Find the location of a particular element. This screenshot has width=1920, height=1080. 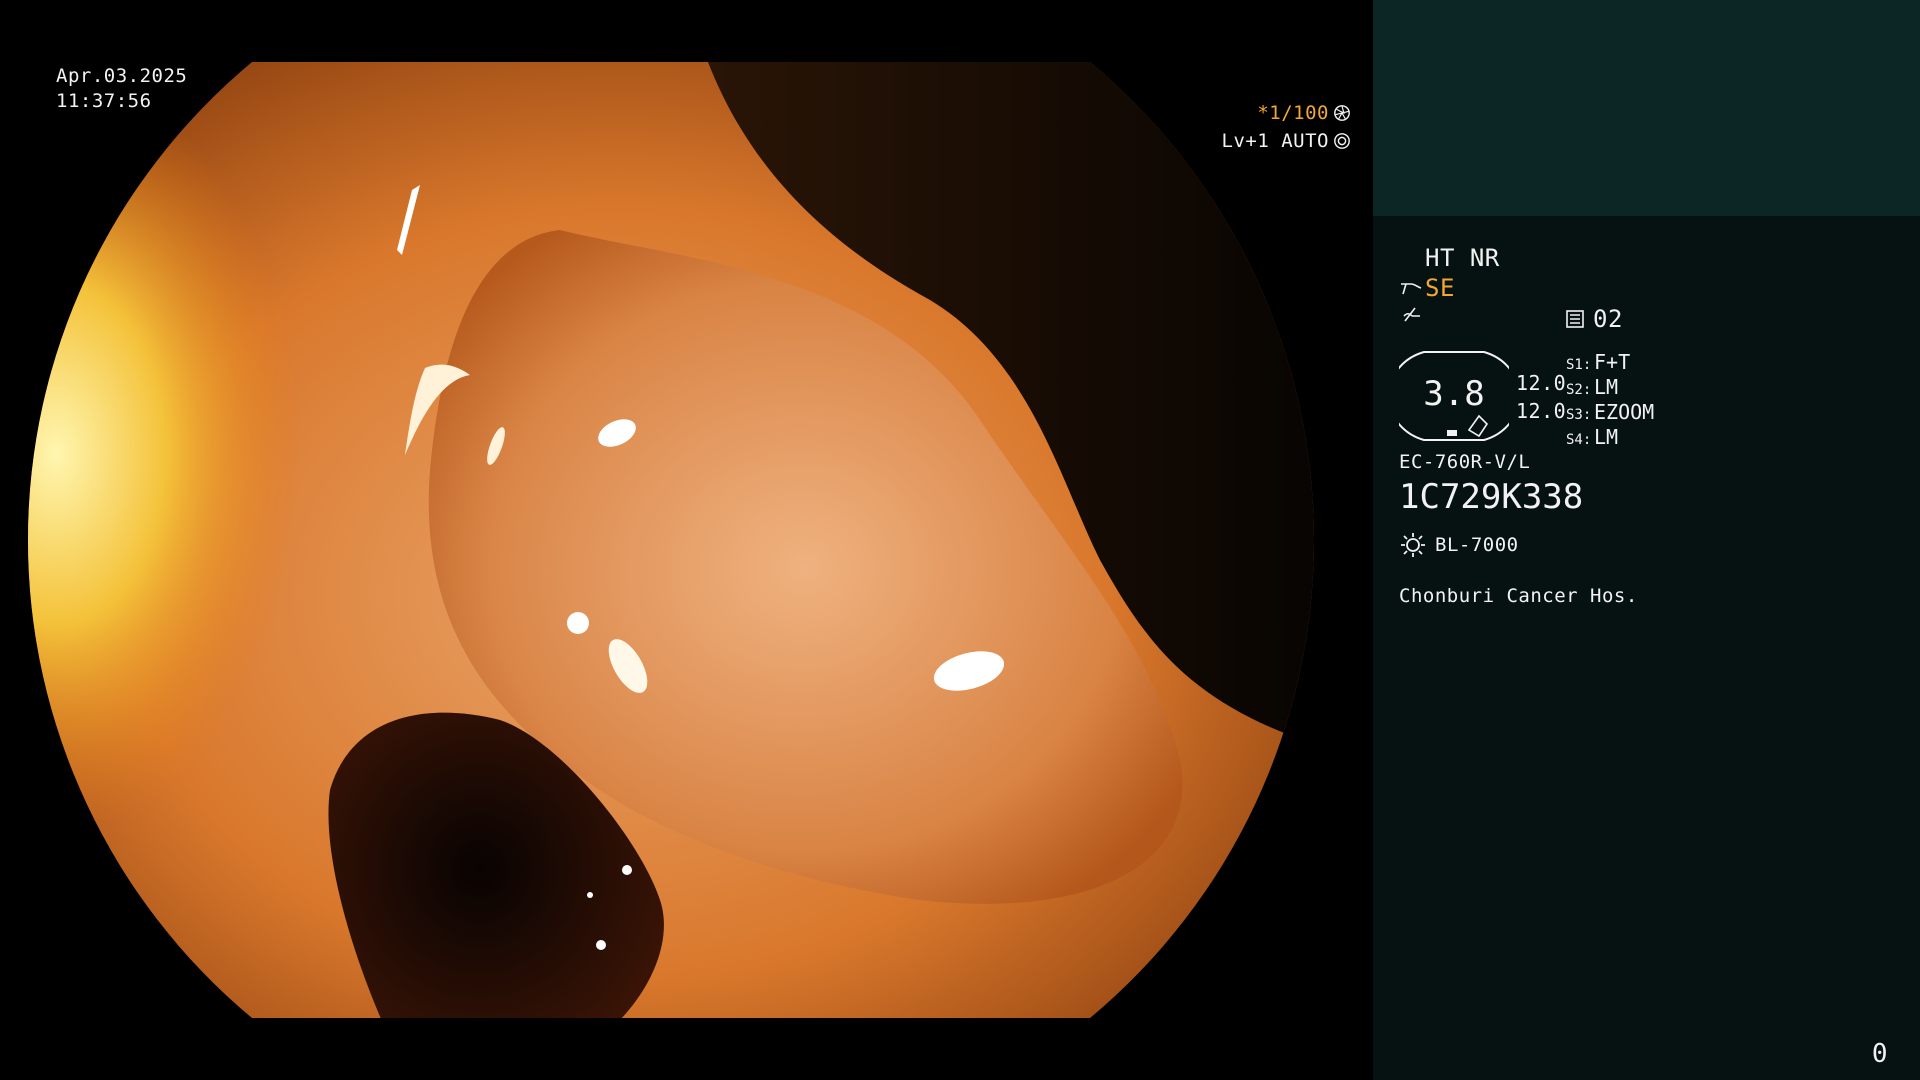

dial-param-1: 12.0 is located at coordinates (1541, 383).